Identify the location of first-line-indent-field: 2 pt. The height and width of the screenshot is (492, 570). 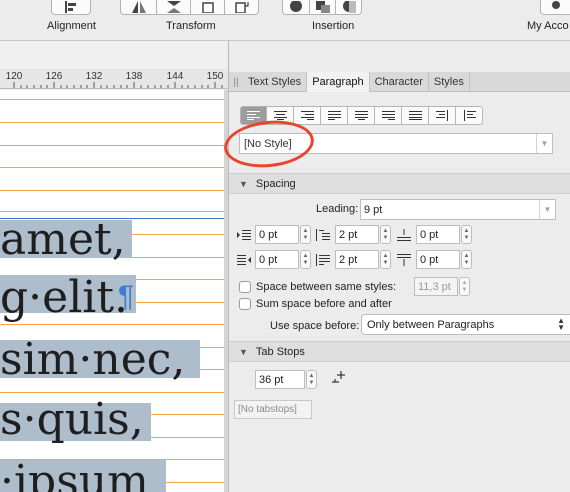
(357, 234).